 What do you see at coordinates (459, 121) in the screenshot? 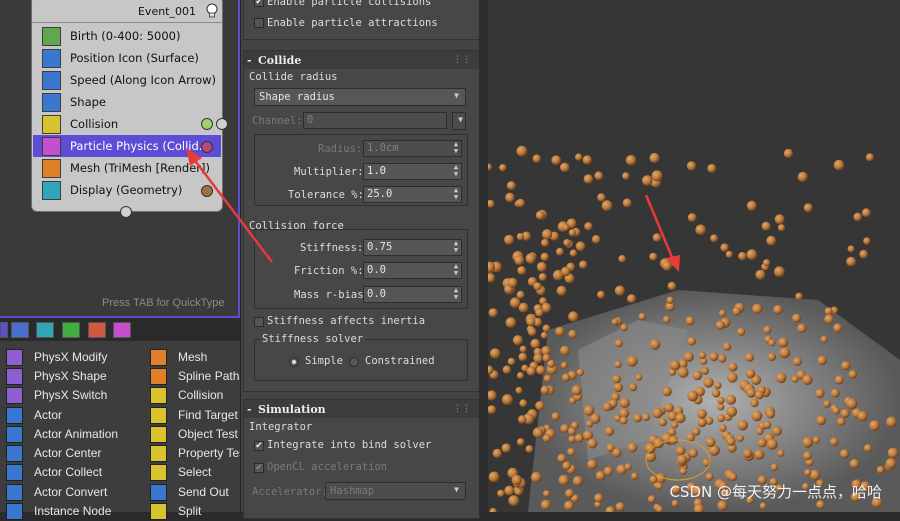
I see `channel-dropdown: ▼` at bounding box center [459, 121].